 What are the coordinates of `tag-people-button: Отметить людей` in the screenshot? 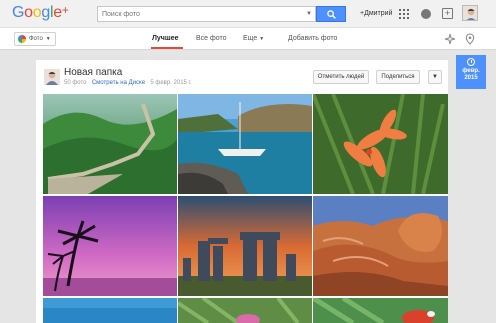 It's located at (341, 77).